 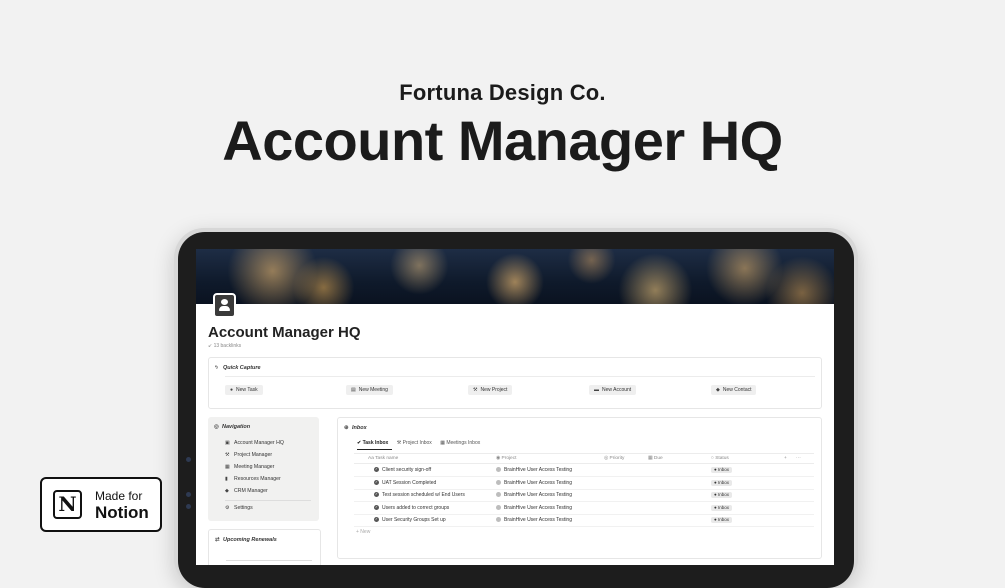 I want to click on column-header: ◉ Project, so click(x=506, y=458).